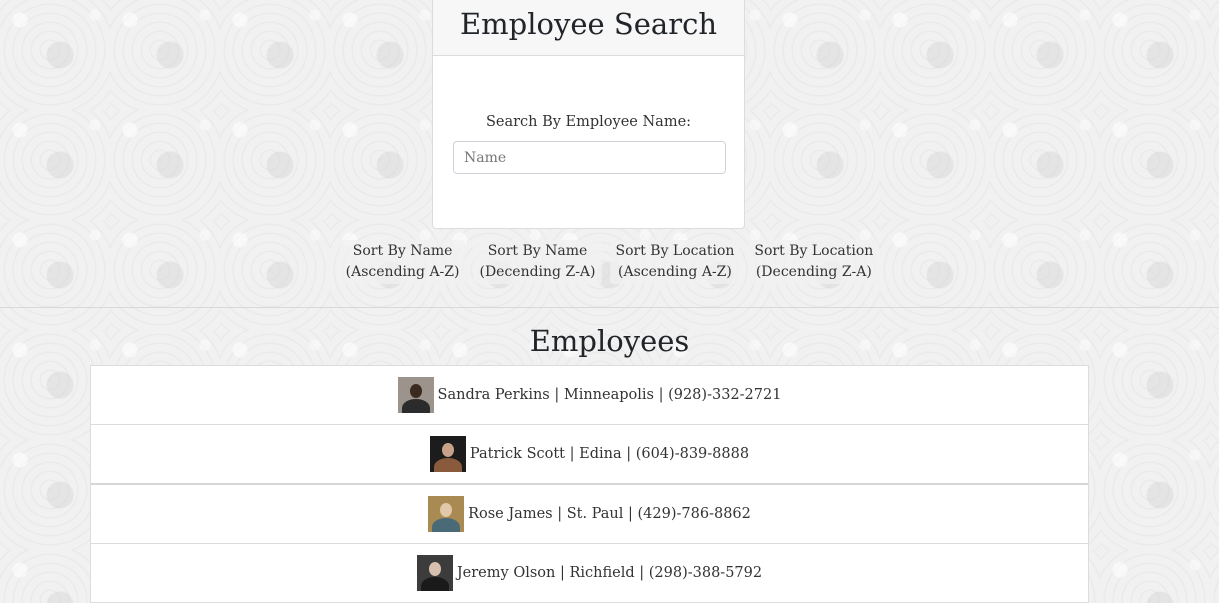 The width and height of the screenshot is (1219, 603). Describe the element at coordinates (609, 454) in the screenshot. I see `employee-info: Patrick Scott | Edina | (604)-839-8888` at that location.